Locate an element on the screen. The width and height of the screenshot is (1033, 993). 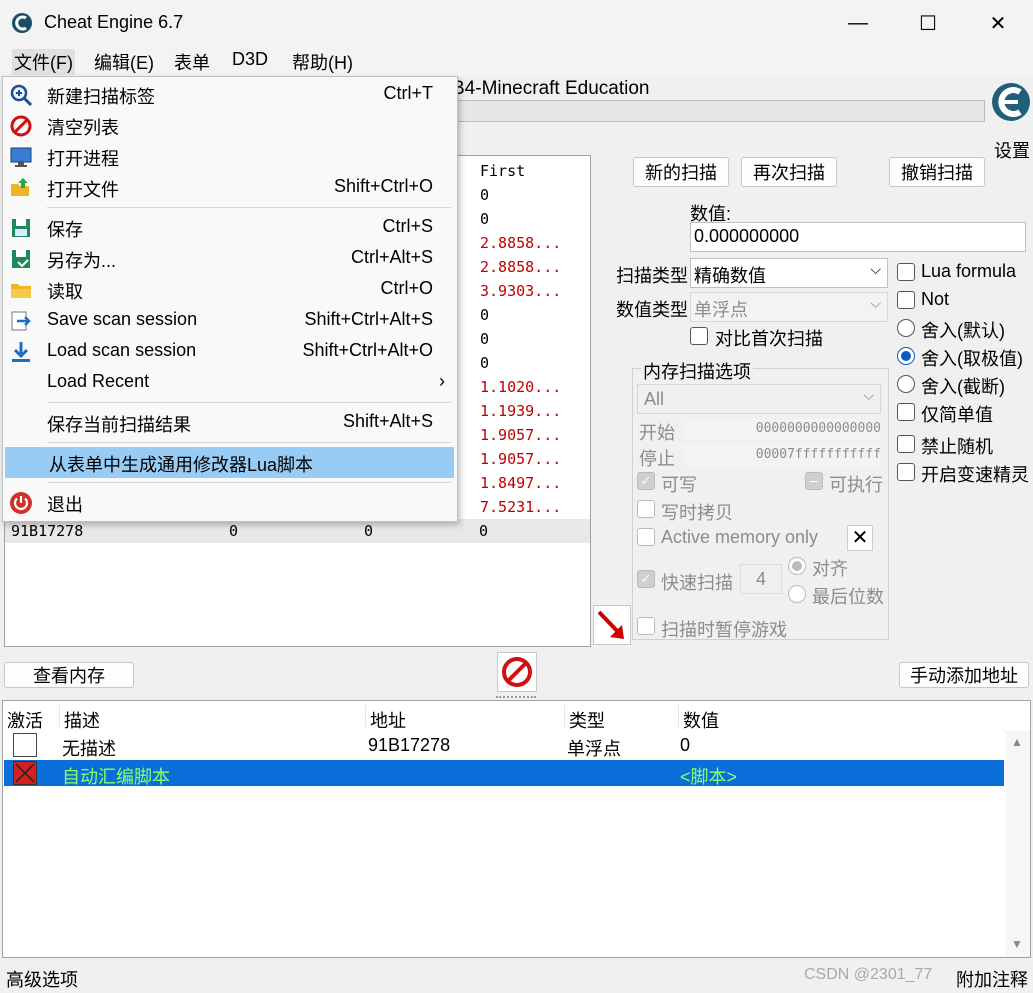
menu-d3d: D3D is located at coordinates (250, 59).